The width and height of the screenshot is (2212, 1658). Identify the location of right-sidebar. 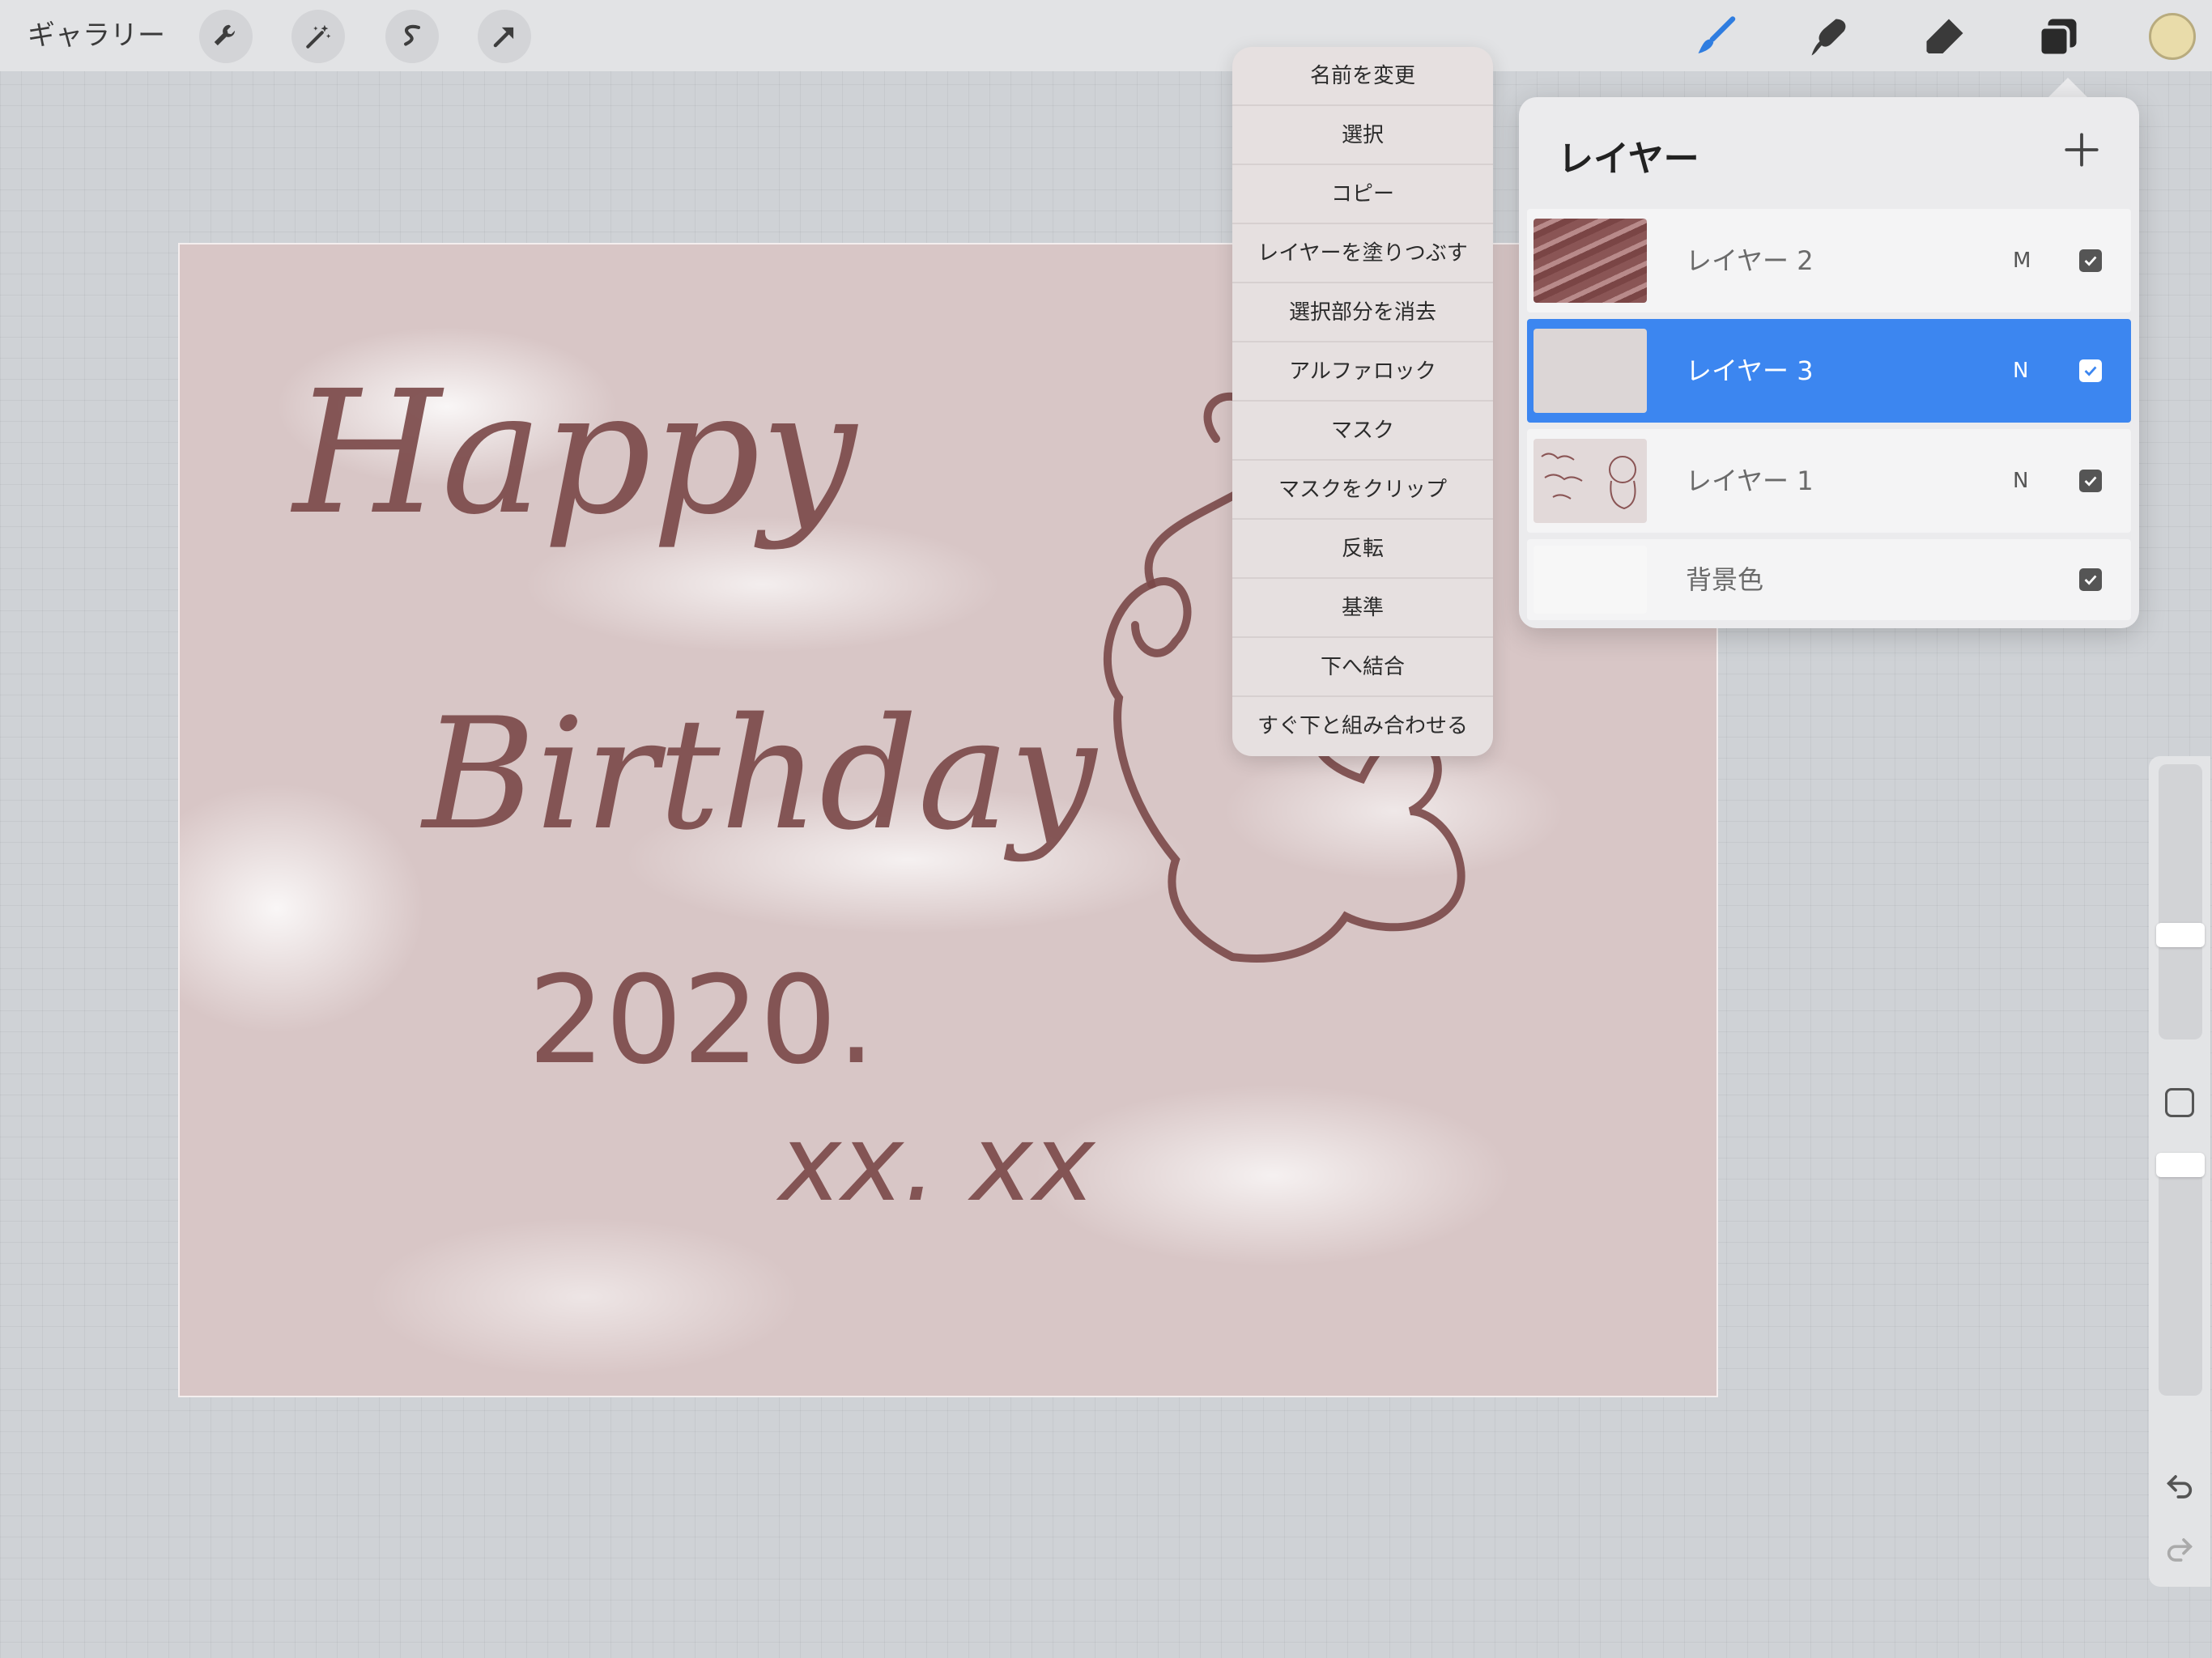
(2180, 1171).